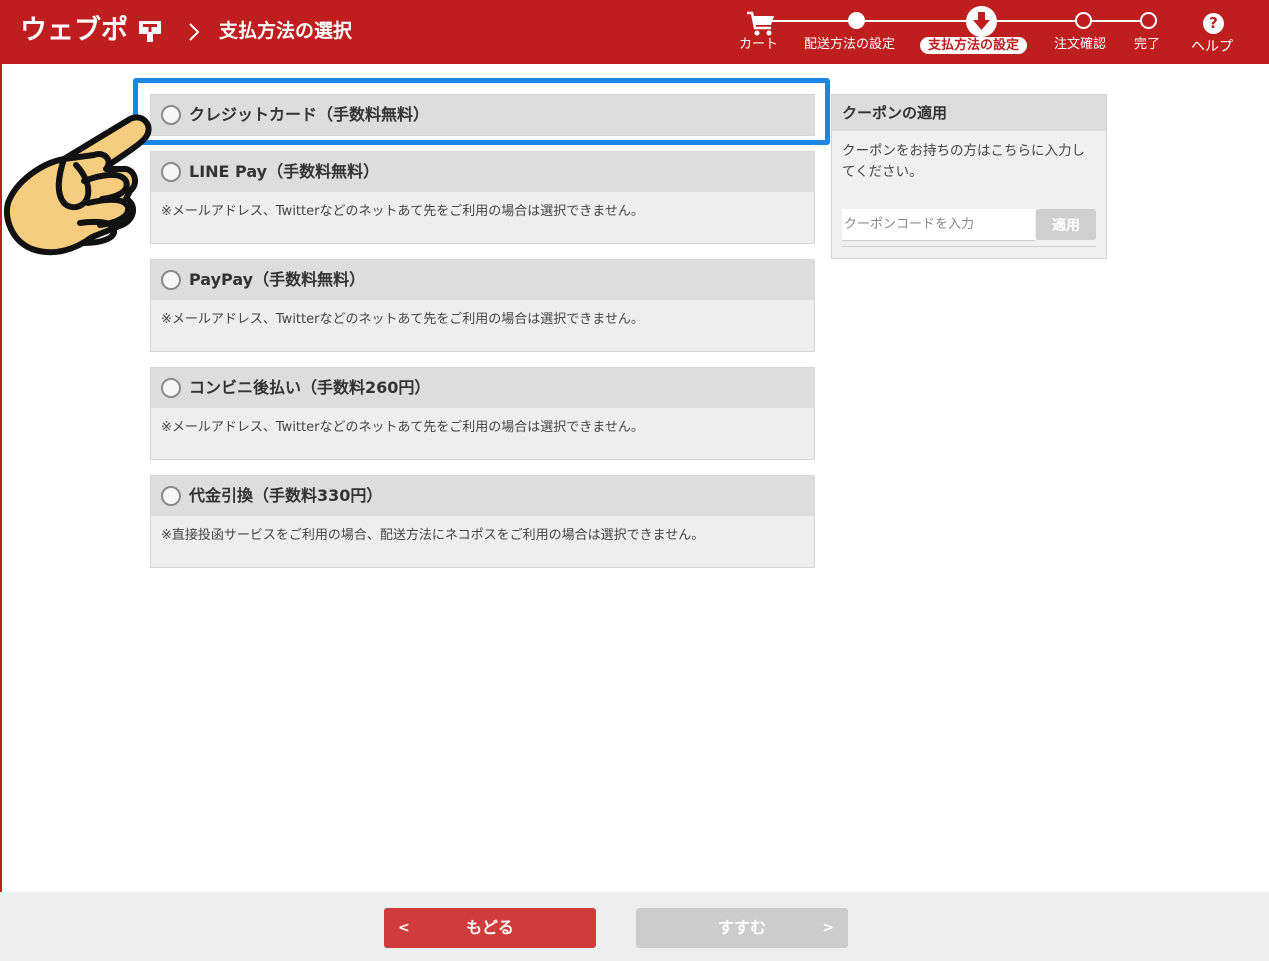  What do you see at coordinates (1147, 44) in the screenshot?
I see `step-label-complete: 完了` at bounding box center [1147, 44].